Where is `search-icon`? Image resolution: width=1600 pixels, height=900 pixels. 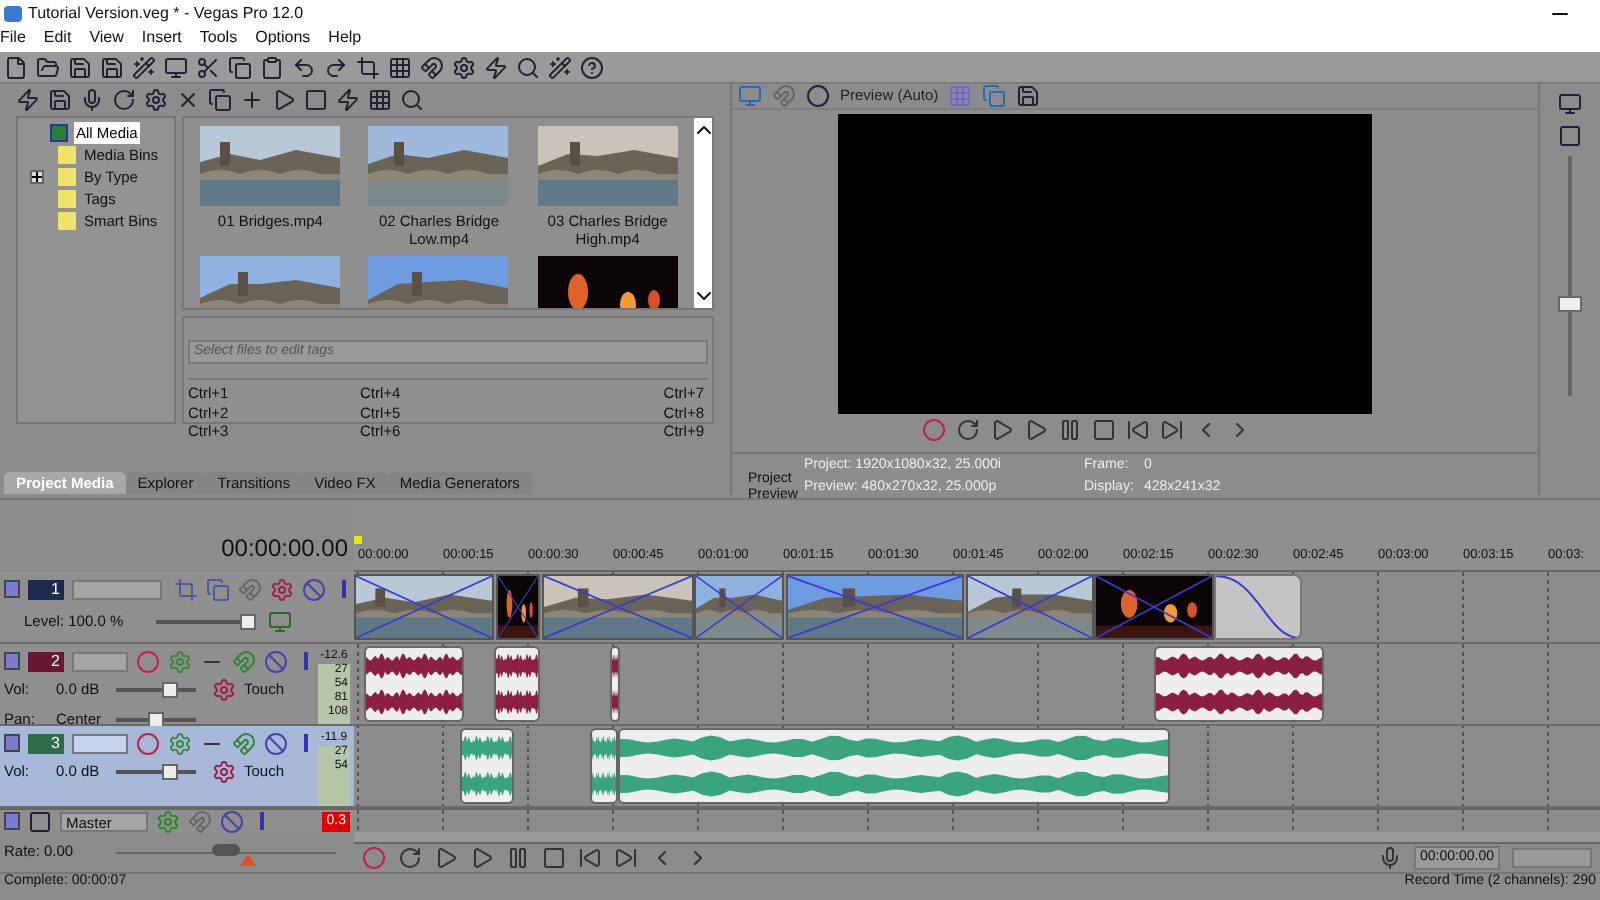
search-icon is located at coordinates (412, 100).